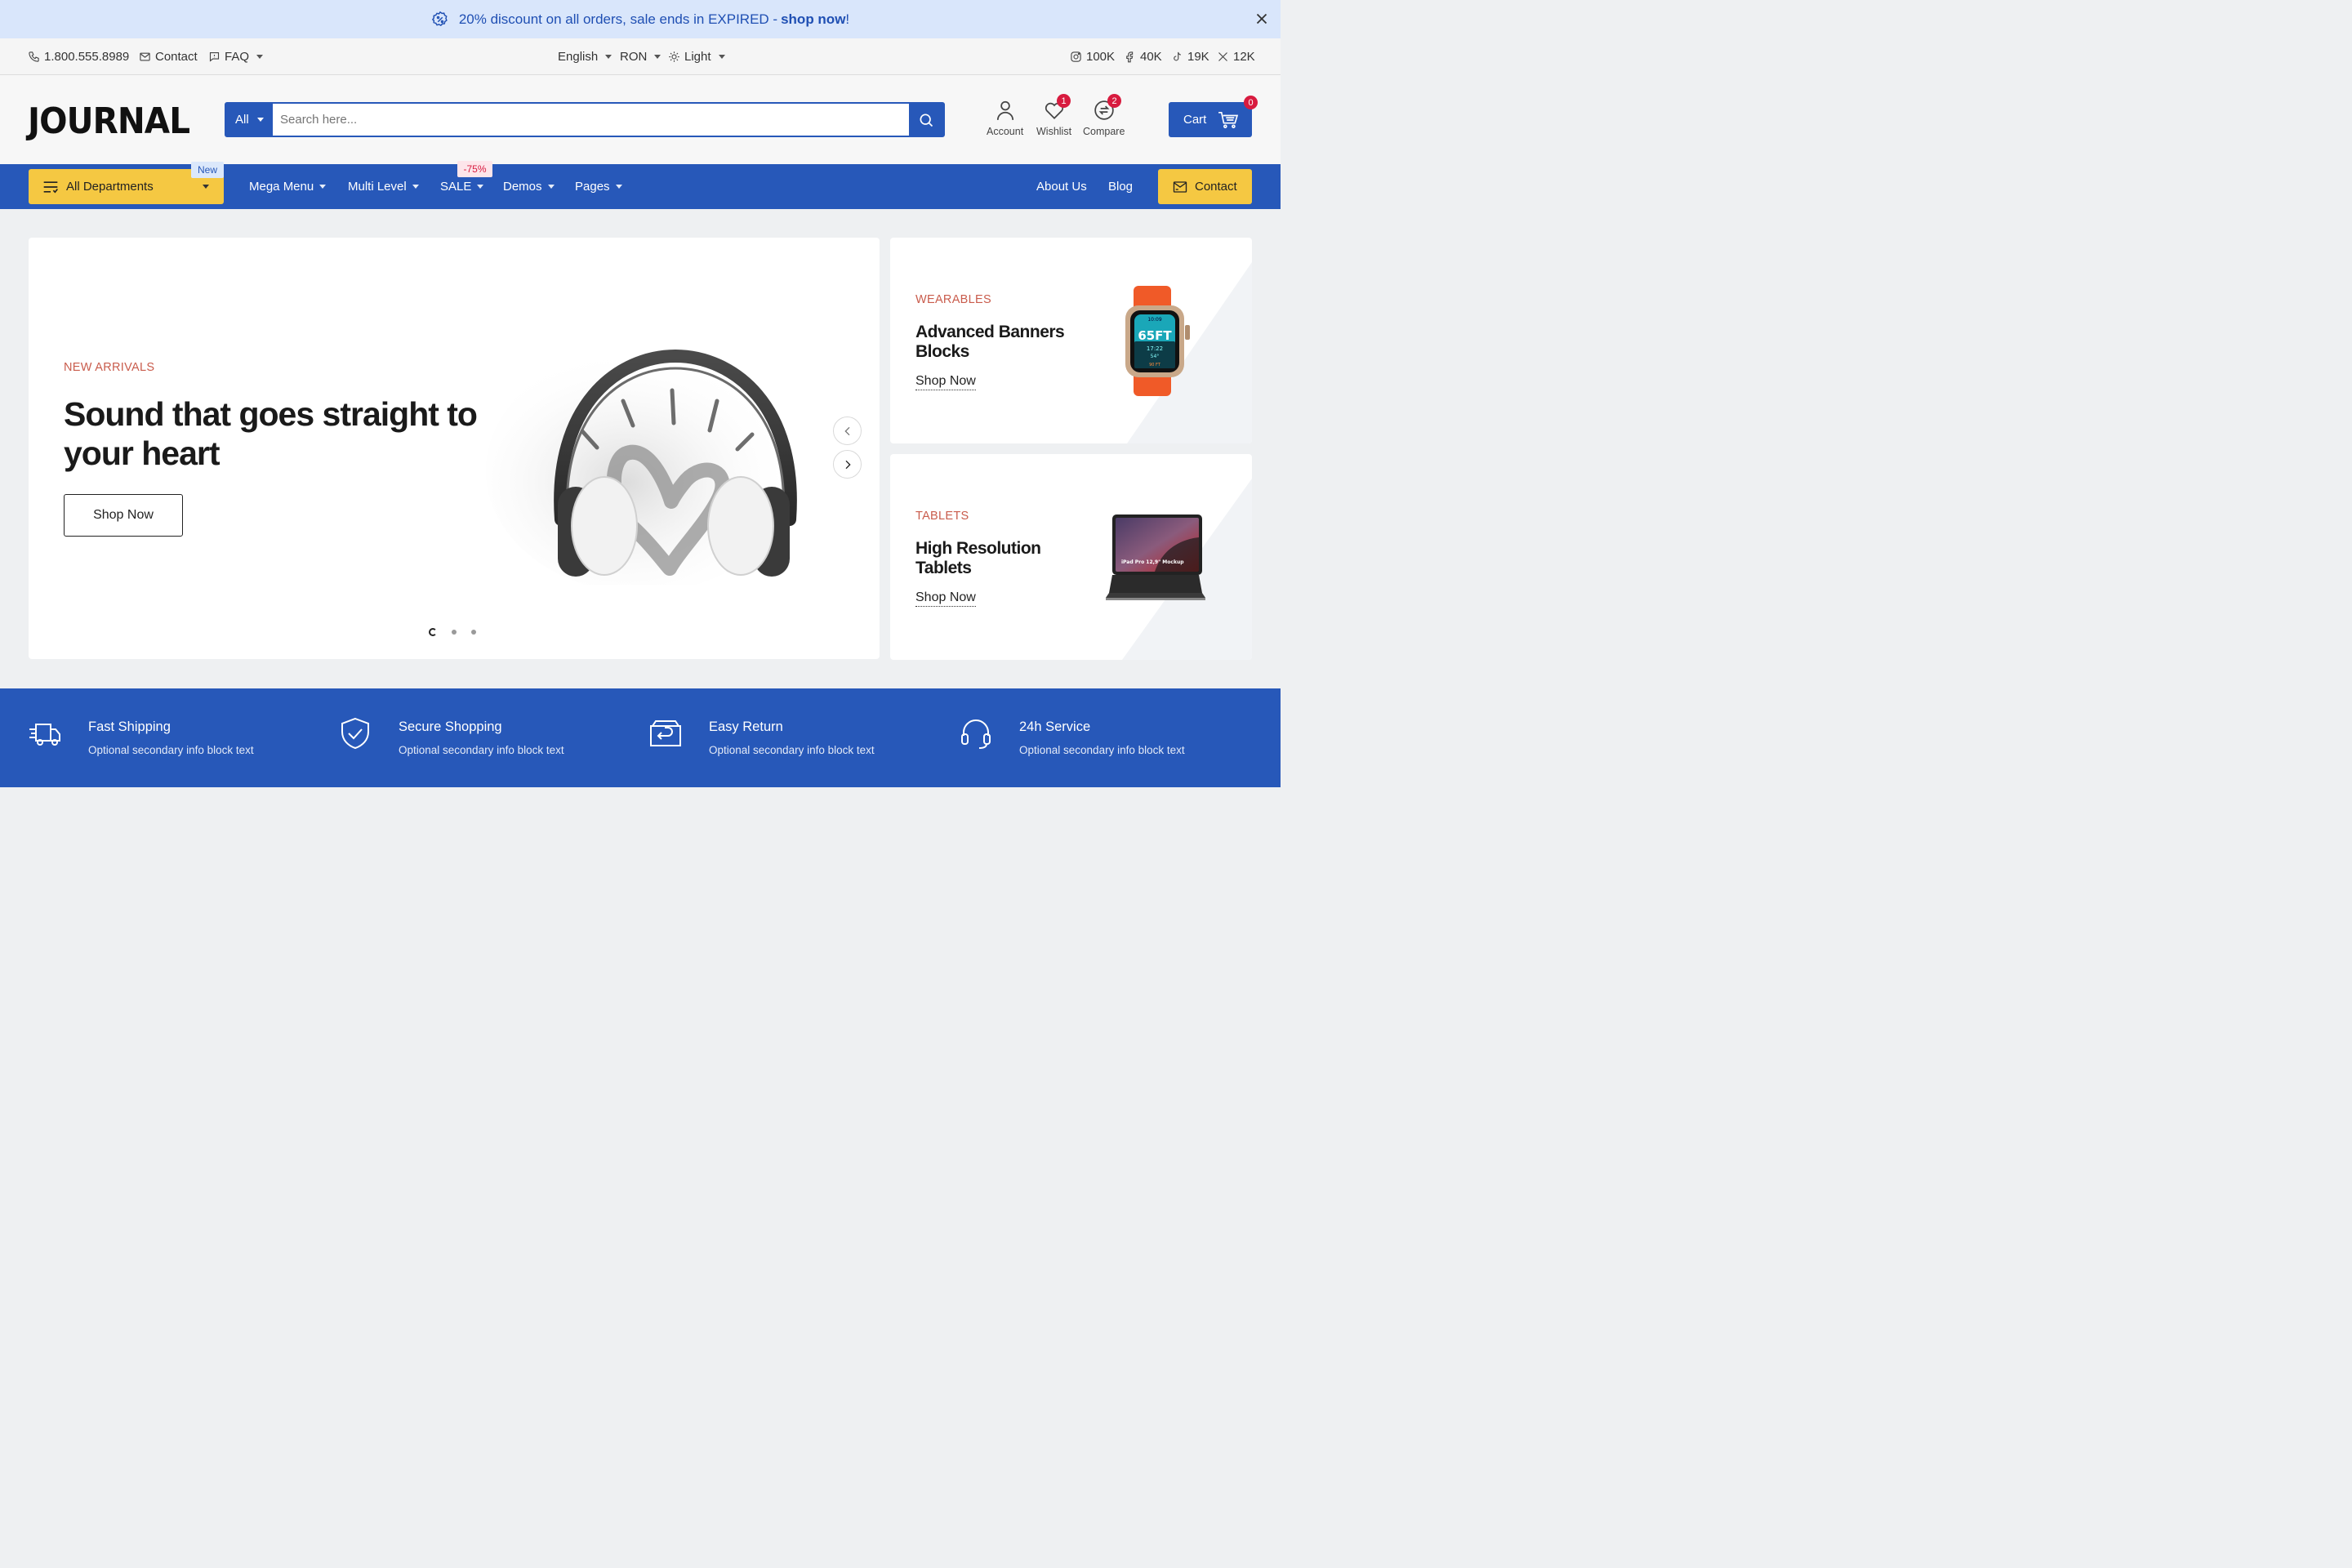 This screenshot has height=1568, width=2352. I want to click on watch-time-text: 17:22, so click(1155, 348).